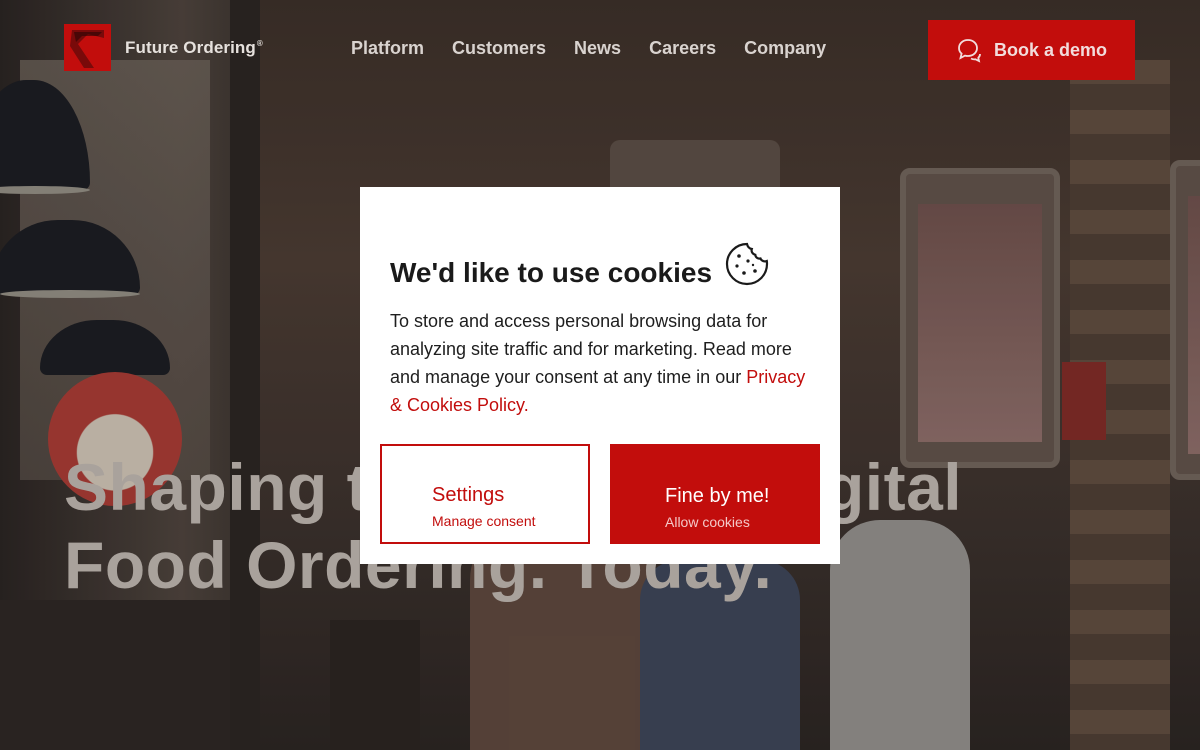  I want to click on dialog-title: We'd like to use cookies, so click(551, 272).